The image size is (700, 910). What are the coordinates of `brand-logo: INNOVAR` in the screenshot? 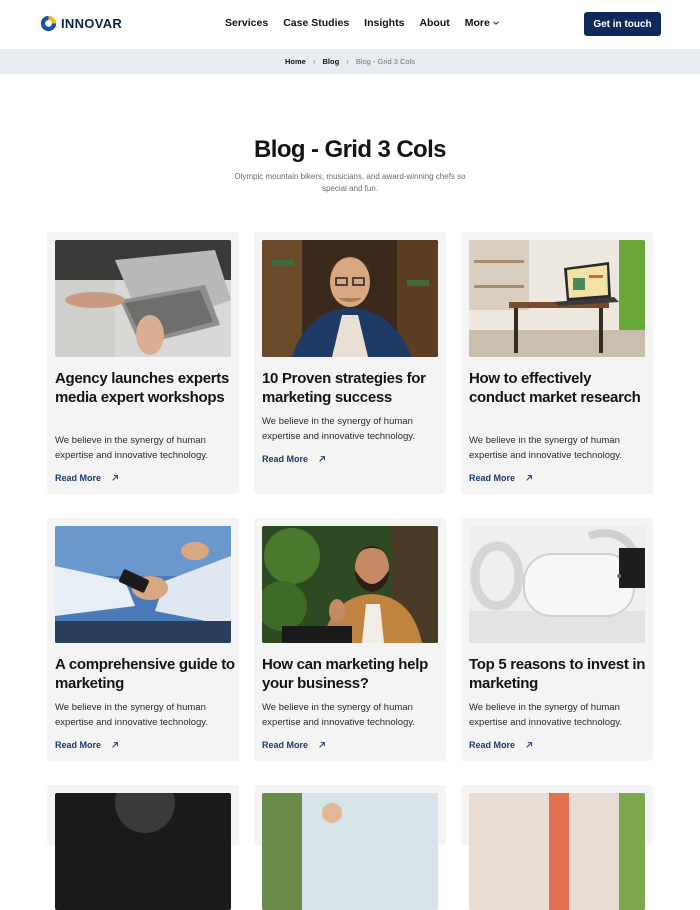 It's located at (81, 23).